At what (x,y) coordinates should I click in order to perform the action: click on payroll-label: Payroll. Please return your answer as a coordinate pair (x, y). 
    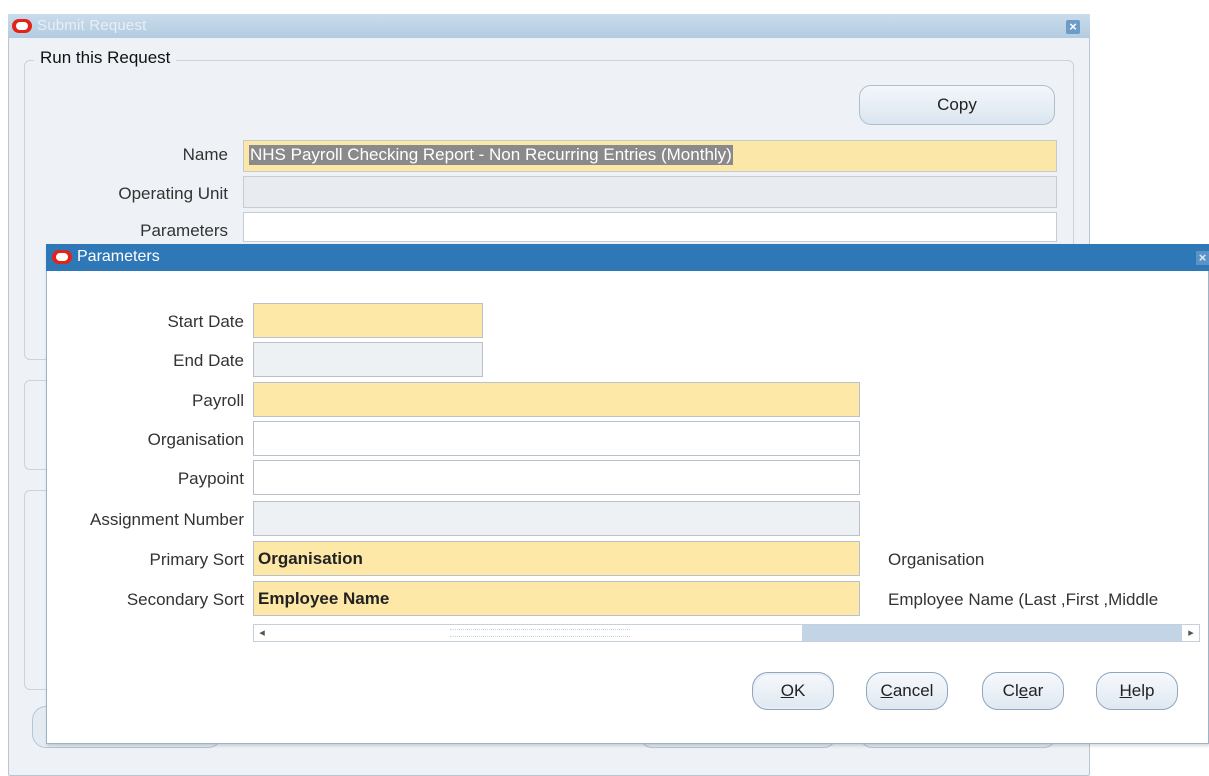
    Looking at the image, I should click on (218, 400).